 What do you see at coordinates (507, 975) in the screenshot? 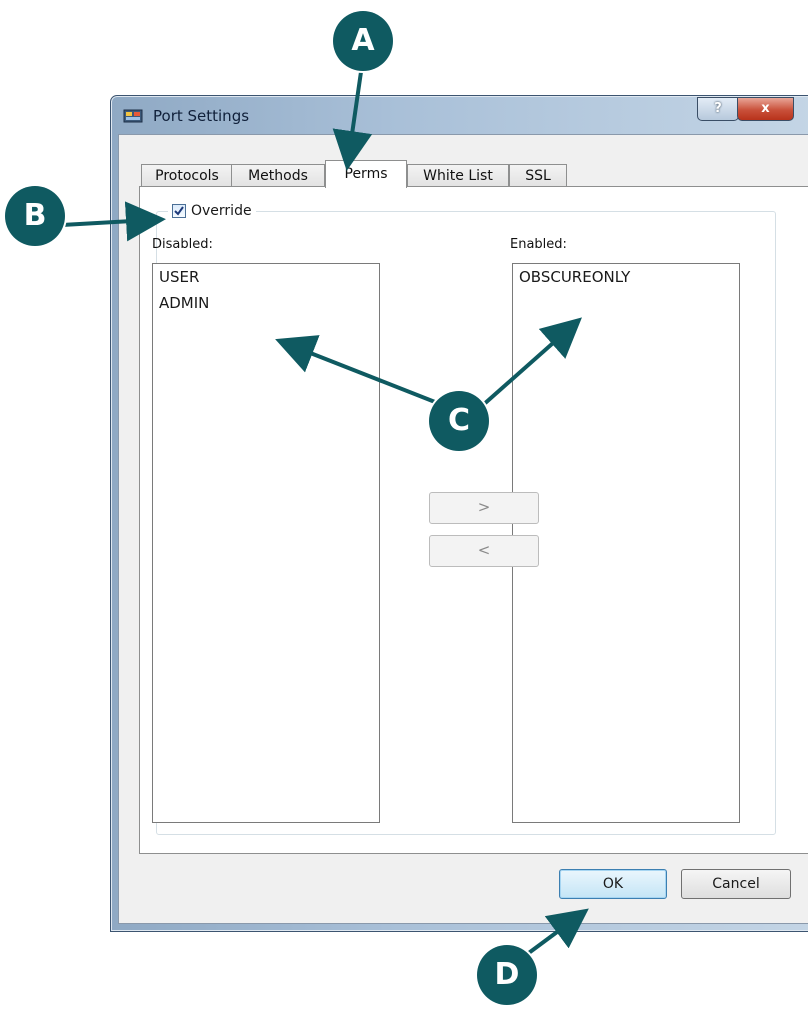
I see `callout-d: D` at bounding box center [507, 975].